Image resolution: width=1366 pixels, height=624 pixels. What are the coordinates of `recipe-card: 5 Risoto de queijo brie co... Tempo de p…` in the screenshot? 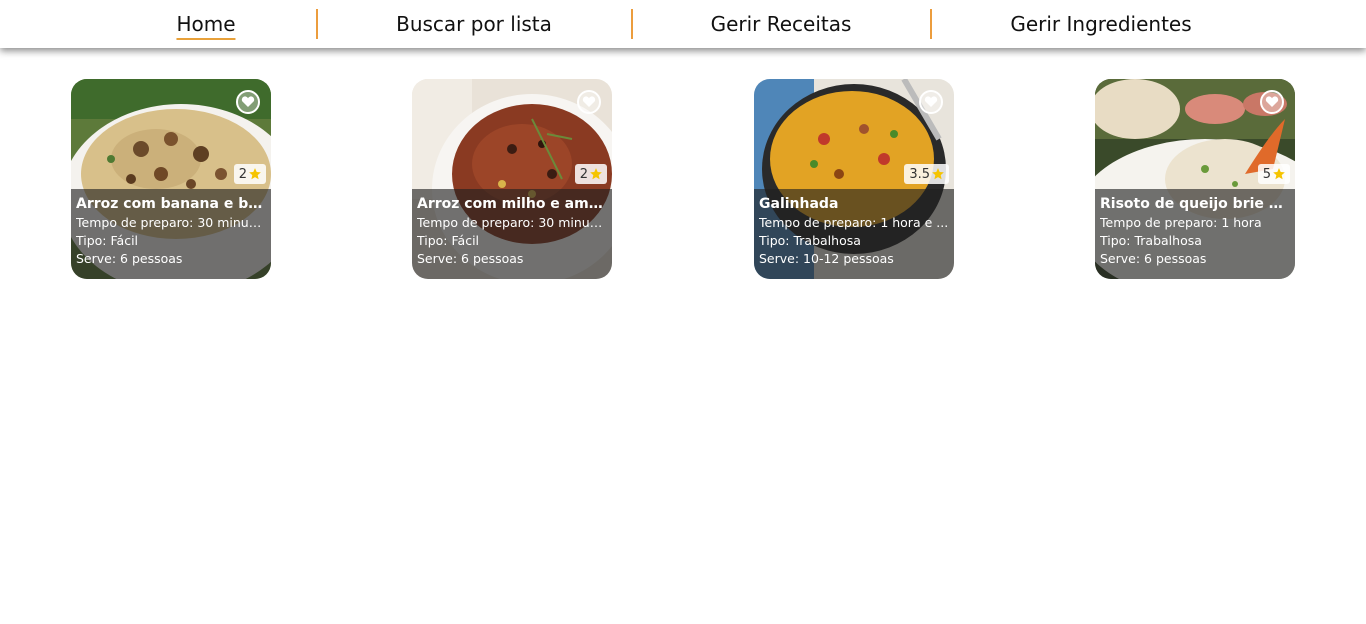 It's located at (1195, 179).